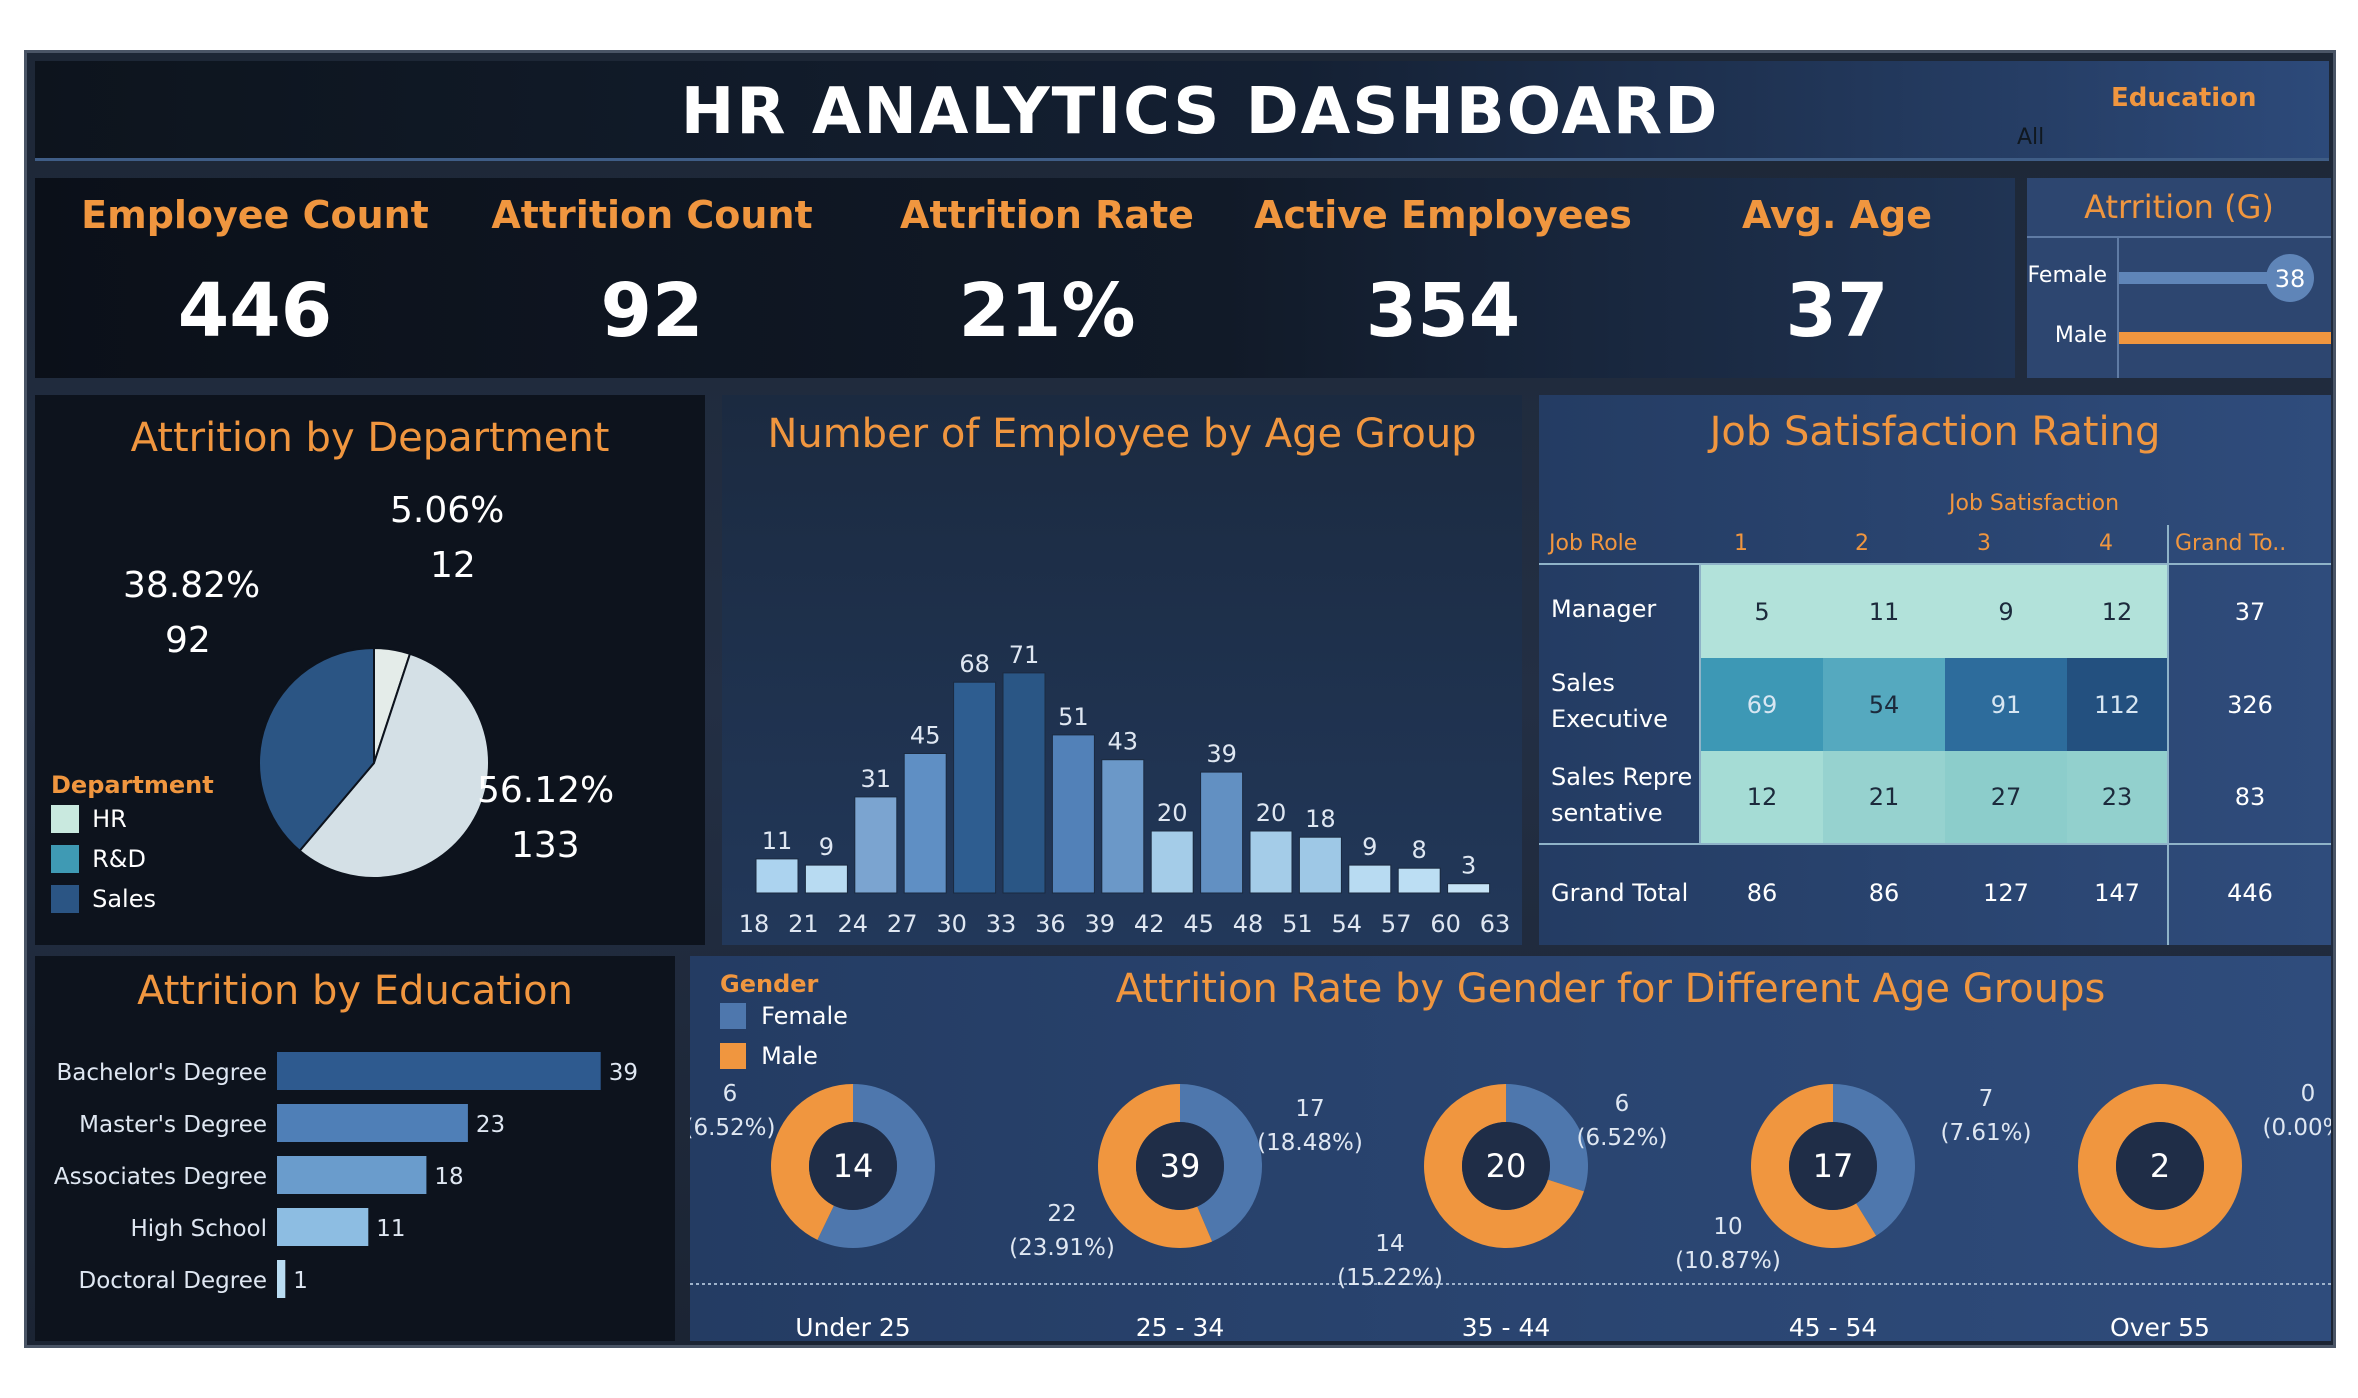 The image size is (2358, 1398). What do you see at coordinates (188, 640) in the screenshot?
I see `dept-label-count-sales: 92` at bounding box center [188, 640].